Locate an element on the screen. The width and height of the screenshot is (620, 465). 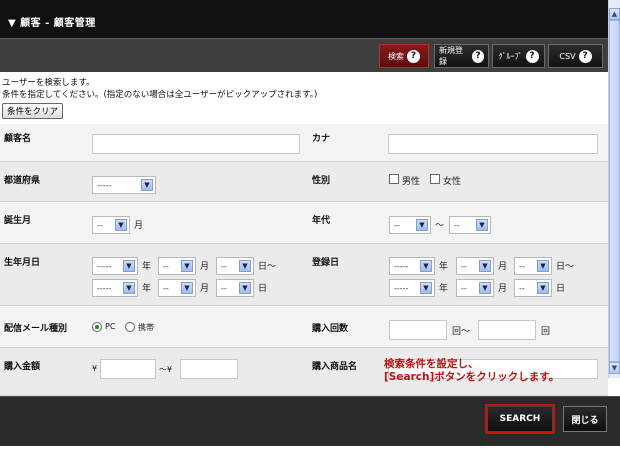
registered-month-from-selected: -- is located at coordinates (464, 266).